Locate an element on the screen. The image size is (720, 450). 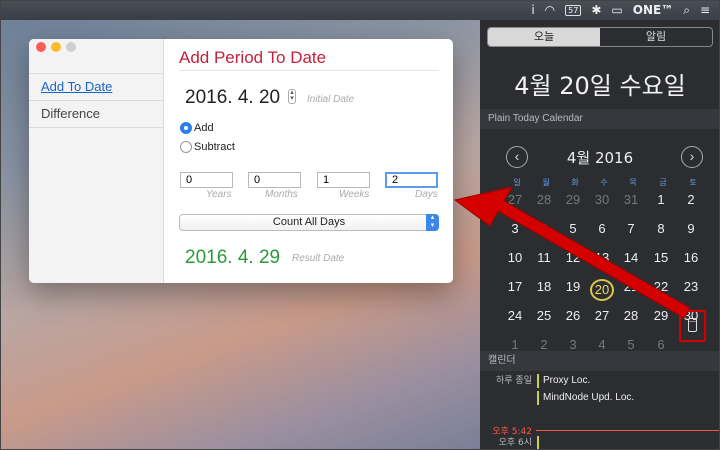
calendar-day: 19 is located at coordinates (573, 286).